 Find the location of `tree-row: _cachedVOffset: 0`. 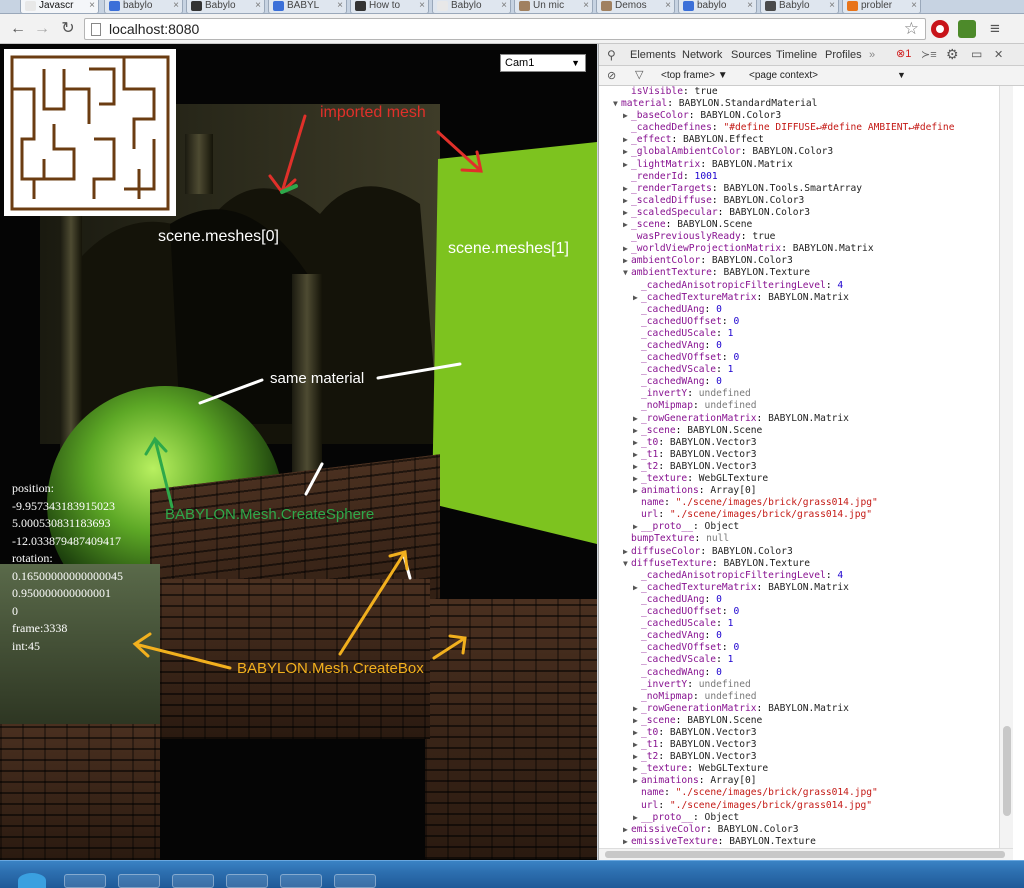

tree-row: _cachedVOffset: 0 is located at coordinates (799, 358).